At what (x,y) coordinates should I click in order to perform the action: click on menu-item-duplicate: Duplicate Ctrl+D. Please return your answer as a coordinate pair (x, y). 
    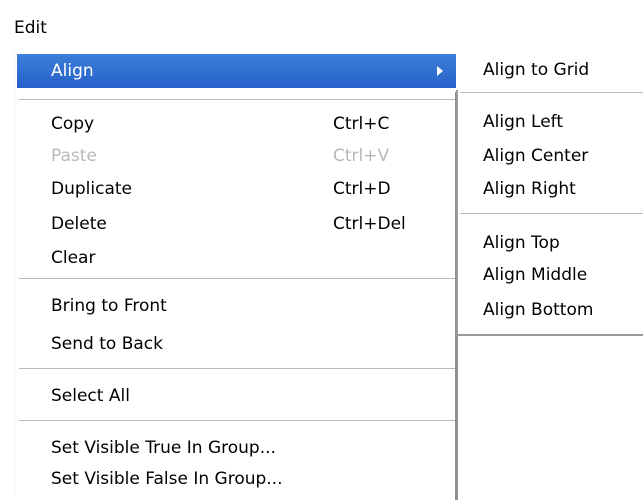
    Looking at the image, I should click on (237, 189).